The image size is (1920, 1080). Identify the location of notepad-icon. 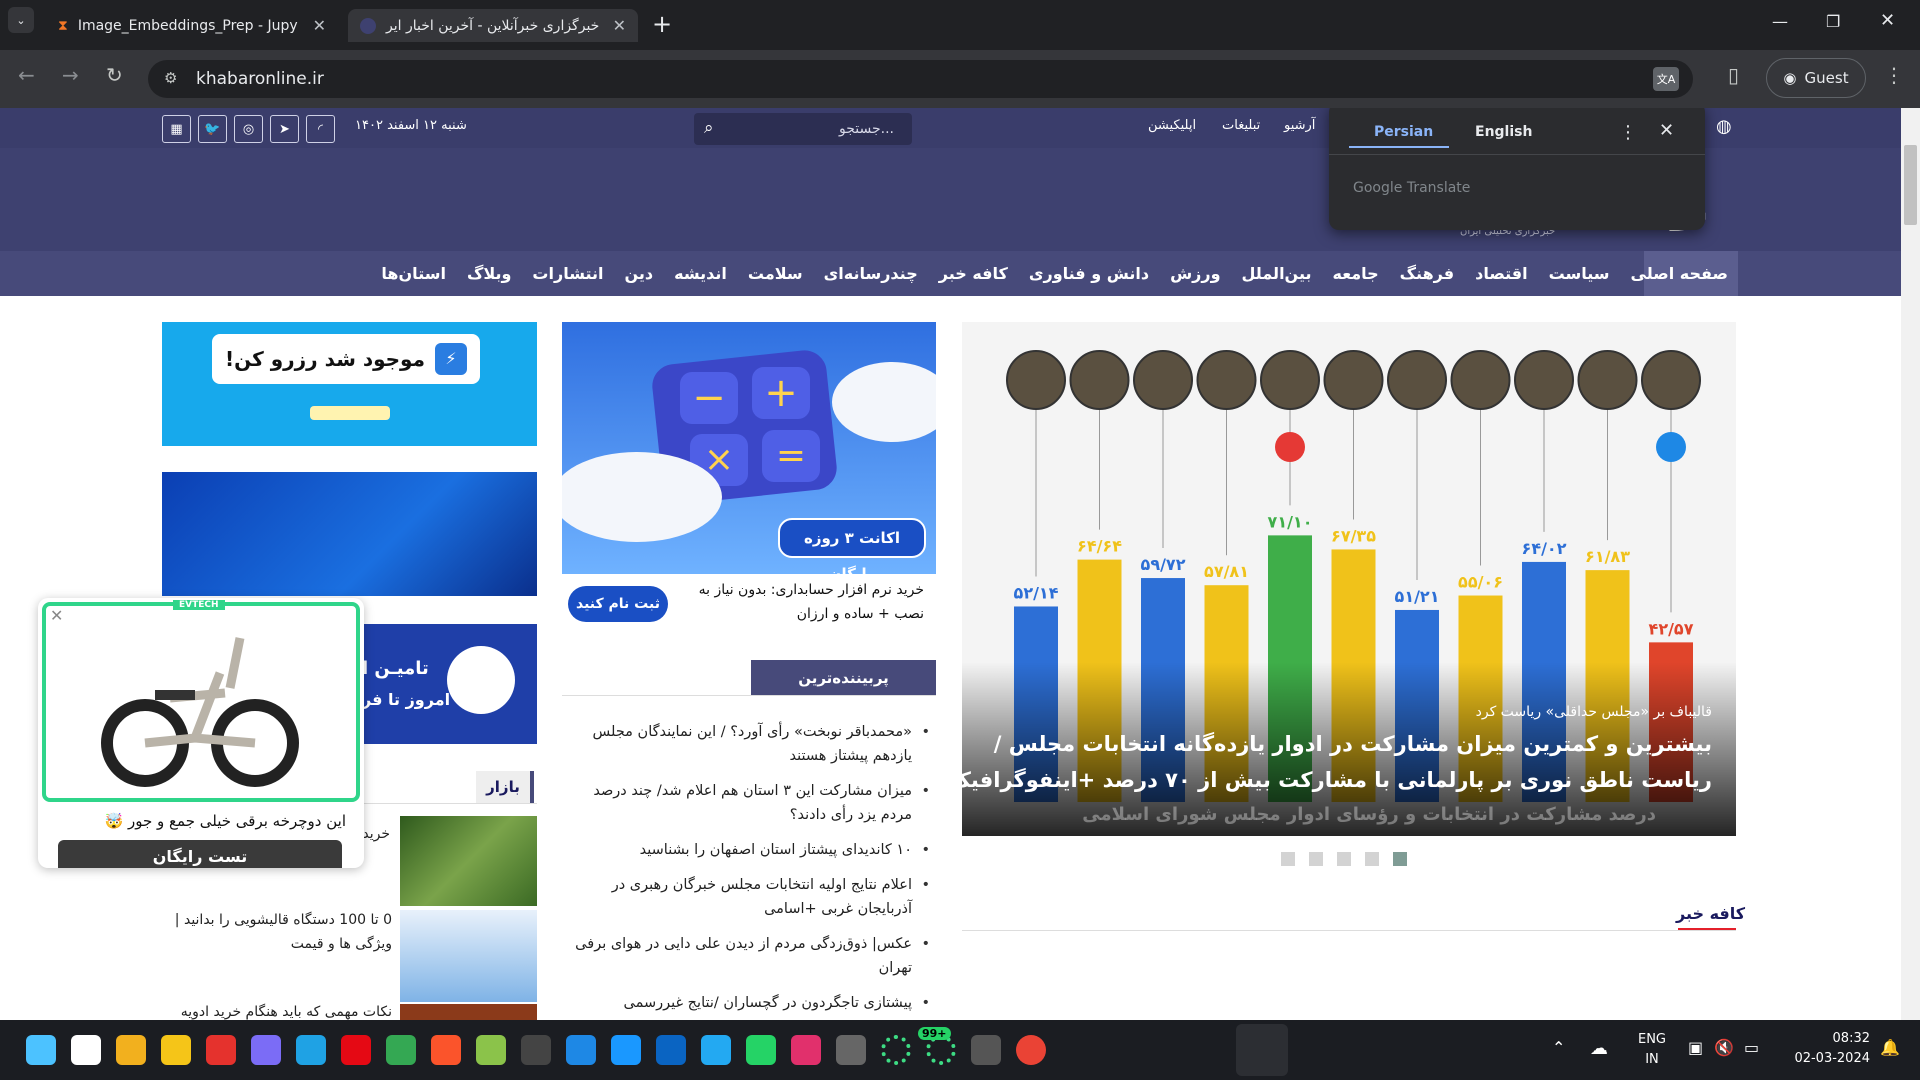
(491, 1050).